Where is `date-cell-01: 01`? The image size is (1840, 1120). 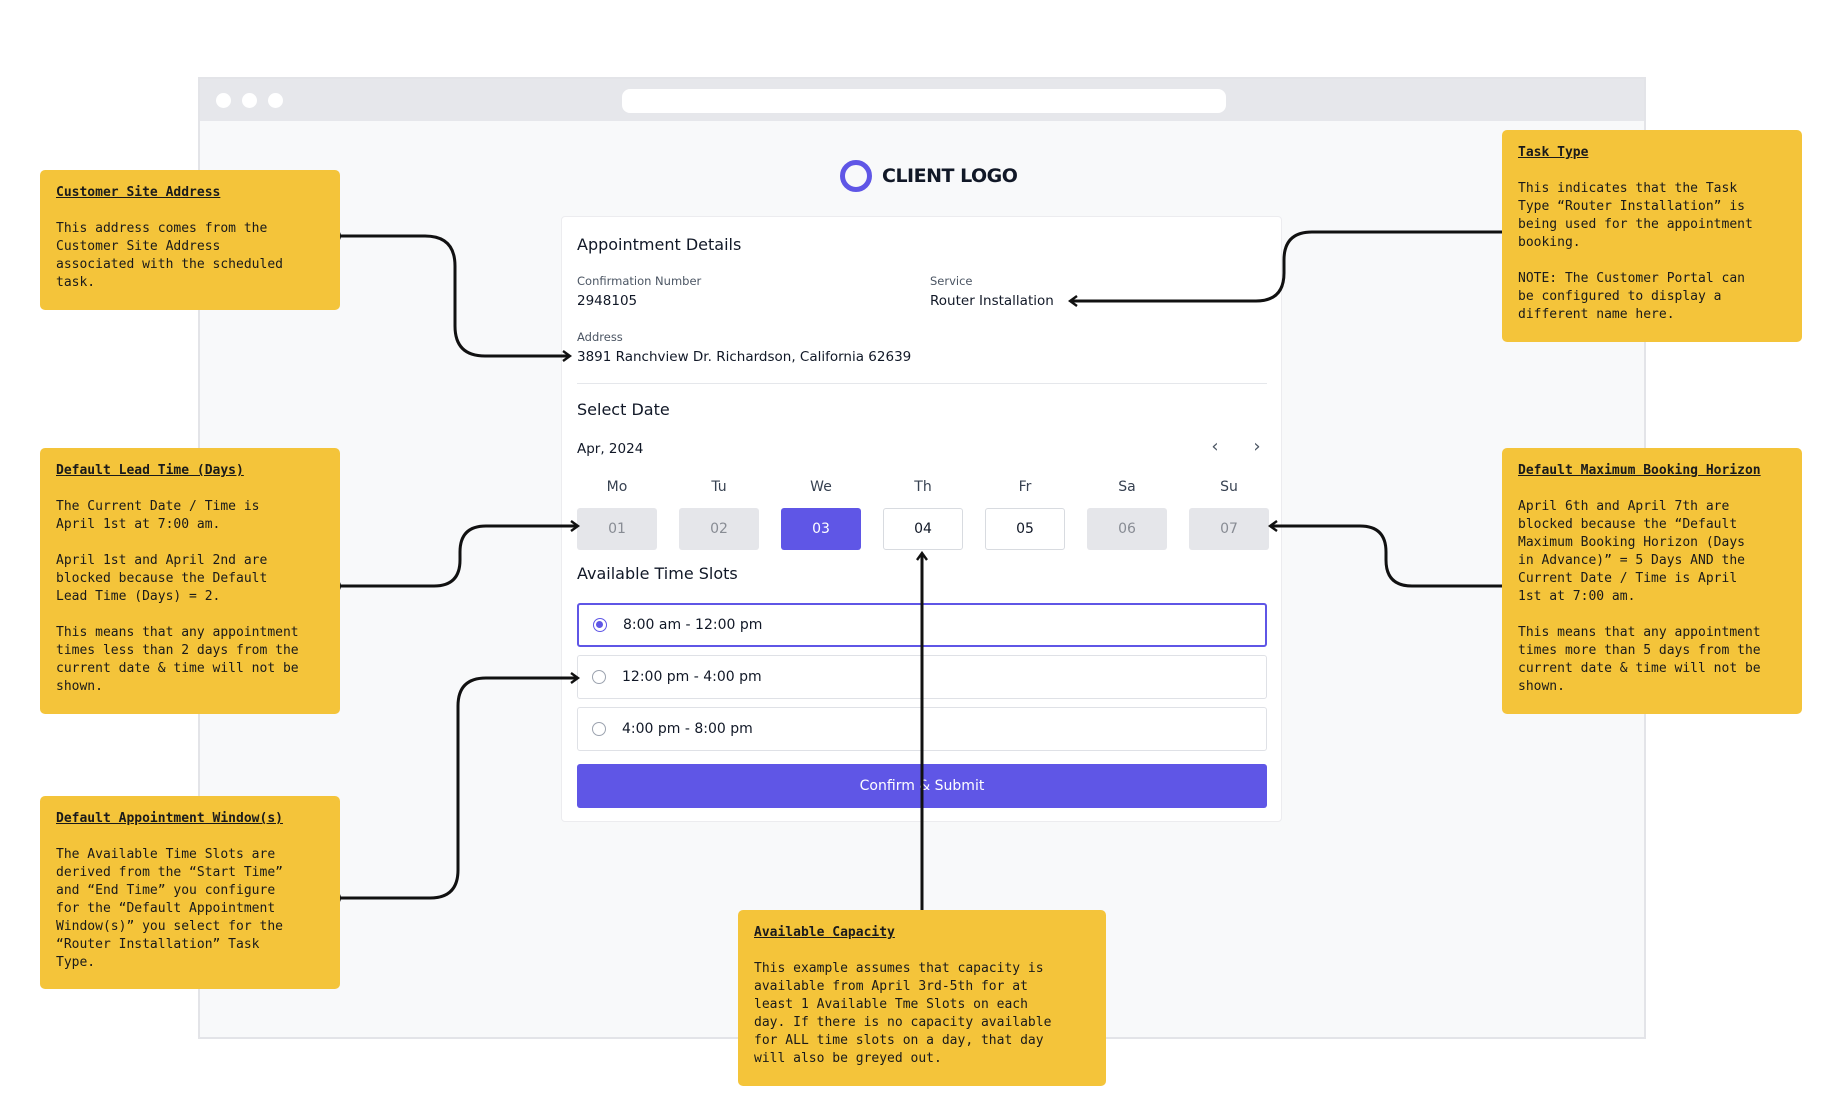 date-cell-01: 01 is located at coordinates (617, 529).